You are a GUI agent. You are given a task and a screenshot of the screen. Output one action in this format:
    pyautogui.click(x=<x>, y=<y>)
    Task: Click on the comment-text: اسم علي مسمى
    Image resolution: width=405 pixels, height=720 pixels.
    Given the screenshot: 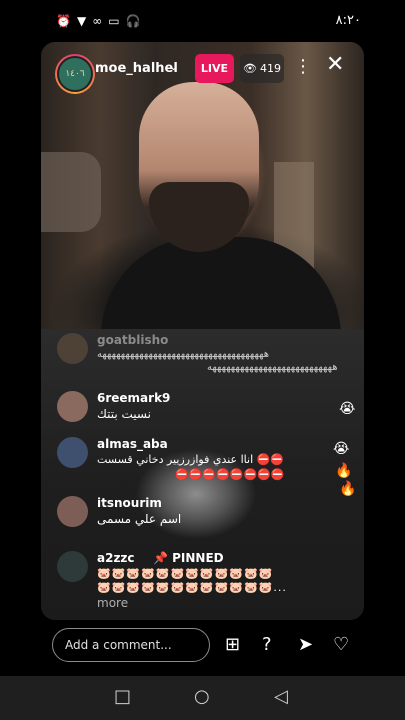 What is the action you would take?
    pyautogui.click(x=139, y=519)
    